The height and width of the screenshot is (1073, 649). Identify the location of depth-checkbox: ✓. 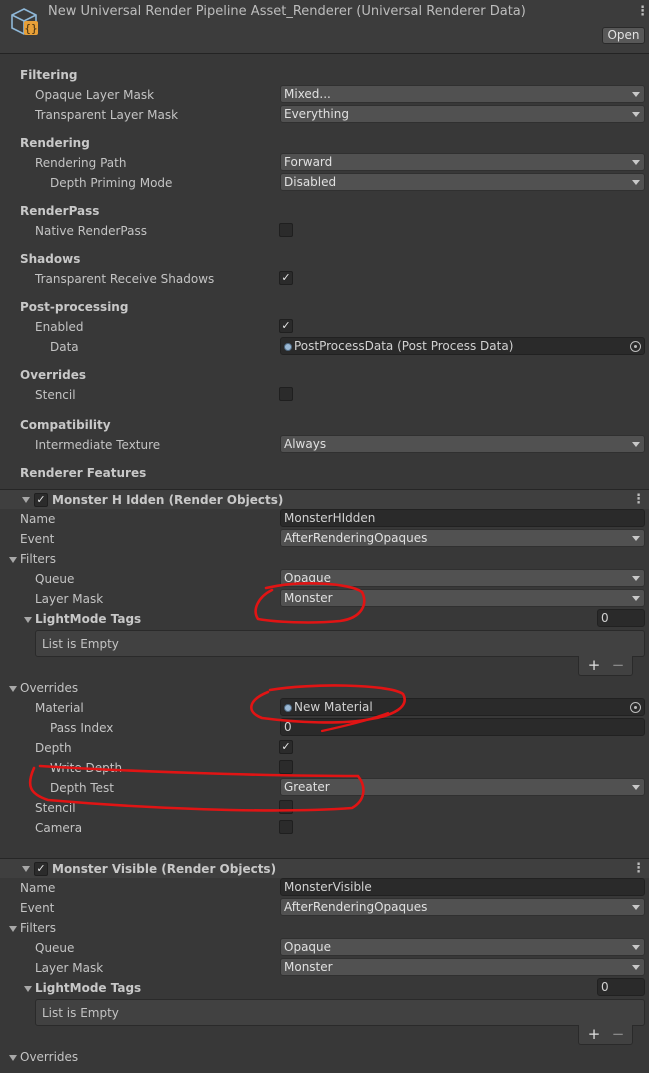
(286, 747).